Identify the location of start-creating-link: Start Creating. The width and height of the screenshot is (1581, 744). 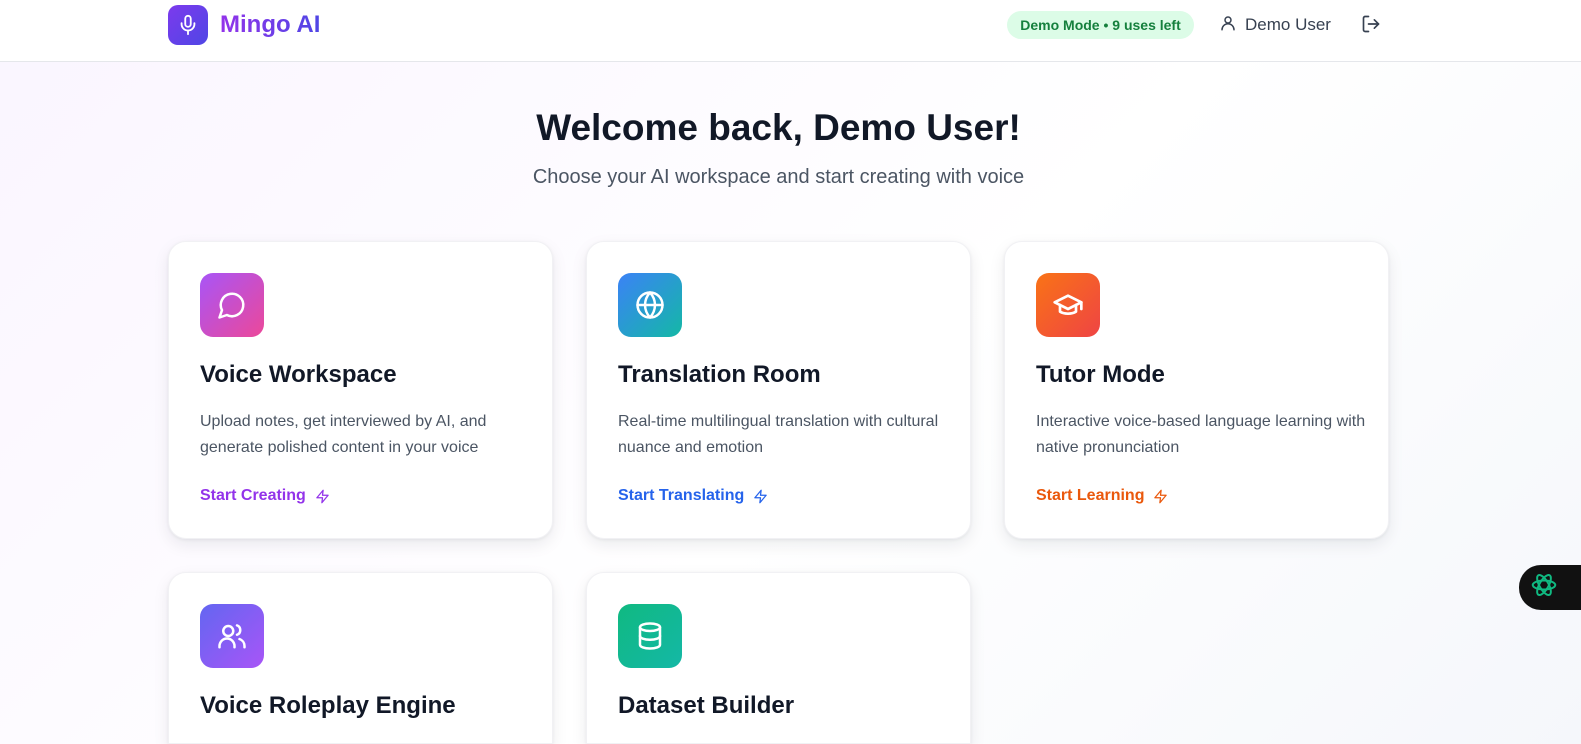
(265, 496).